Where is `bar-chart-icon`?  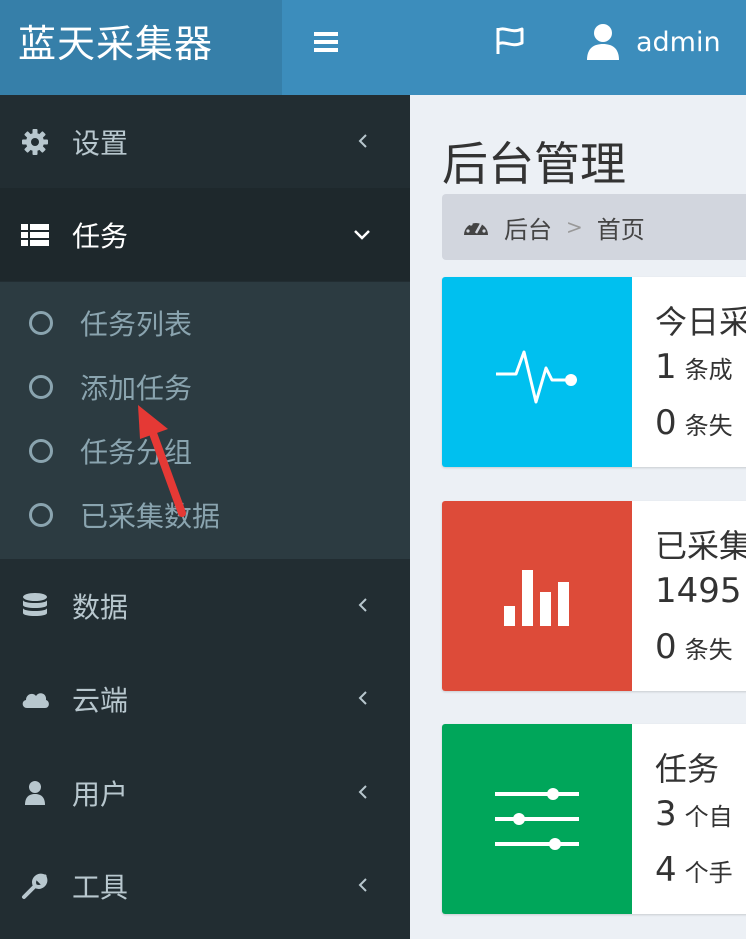
bar-chart-icon is located at coordinates (536, 598).